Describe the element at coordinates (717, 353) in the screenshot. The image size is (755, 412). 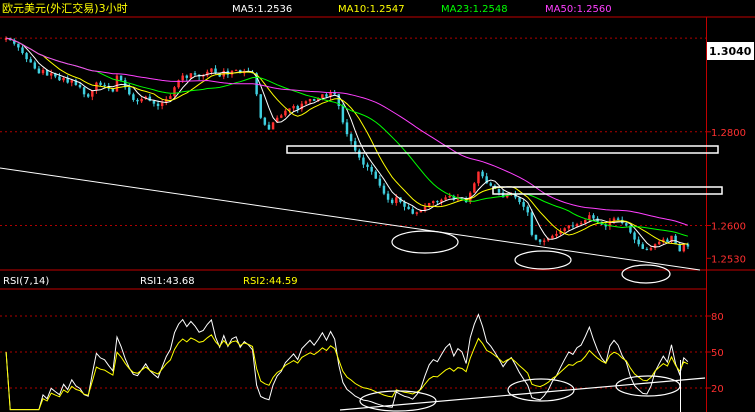
I see `rsi-tick-label: 50` at that location.